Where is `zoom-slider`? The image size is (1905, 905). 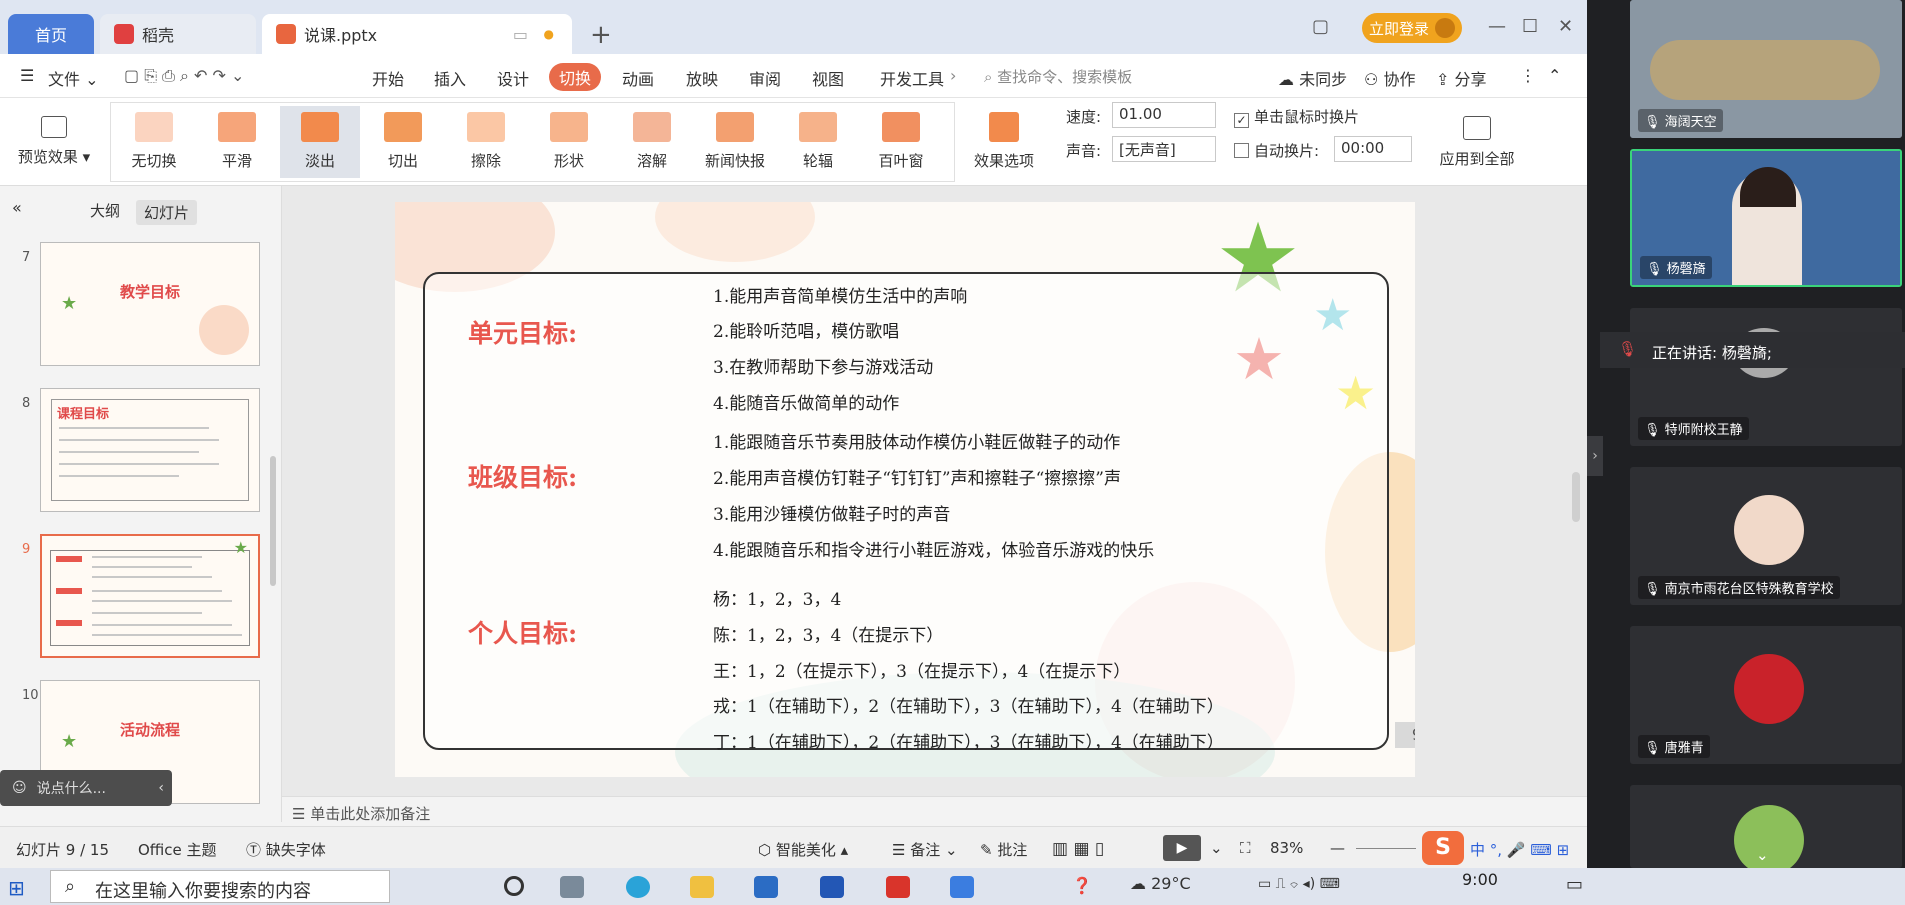
zoom-slider is located at coordinates (1386, 848).